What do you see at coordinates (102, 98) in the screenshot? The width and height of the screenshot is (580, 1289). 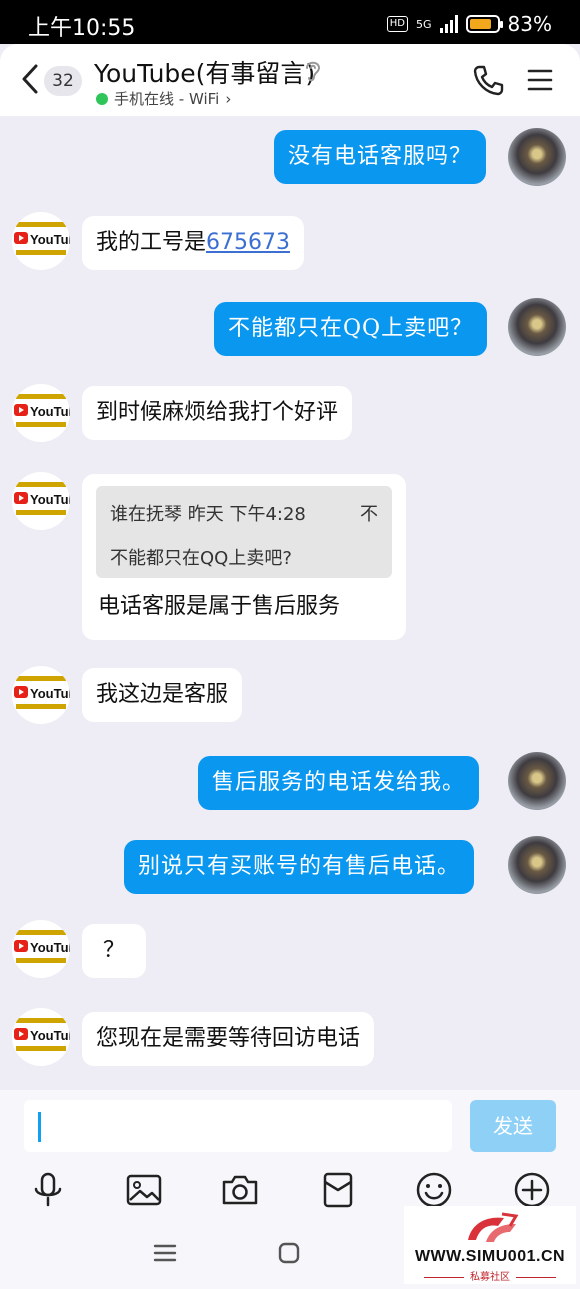 I see `online-dot-icon` at bounding box center [102, 98].